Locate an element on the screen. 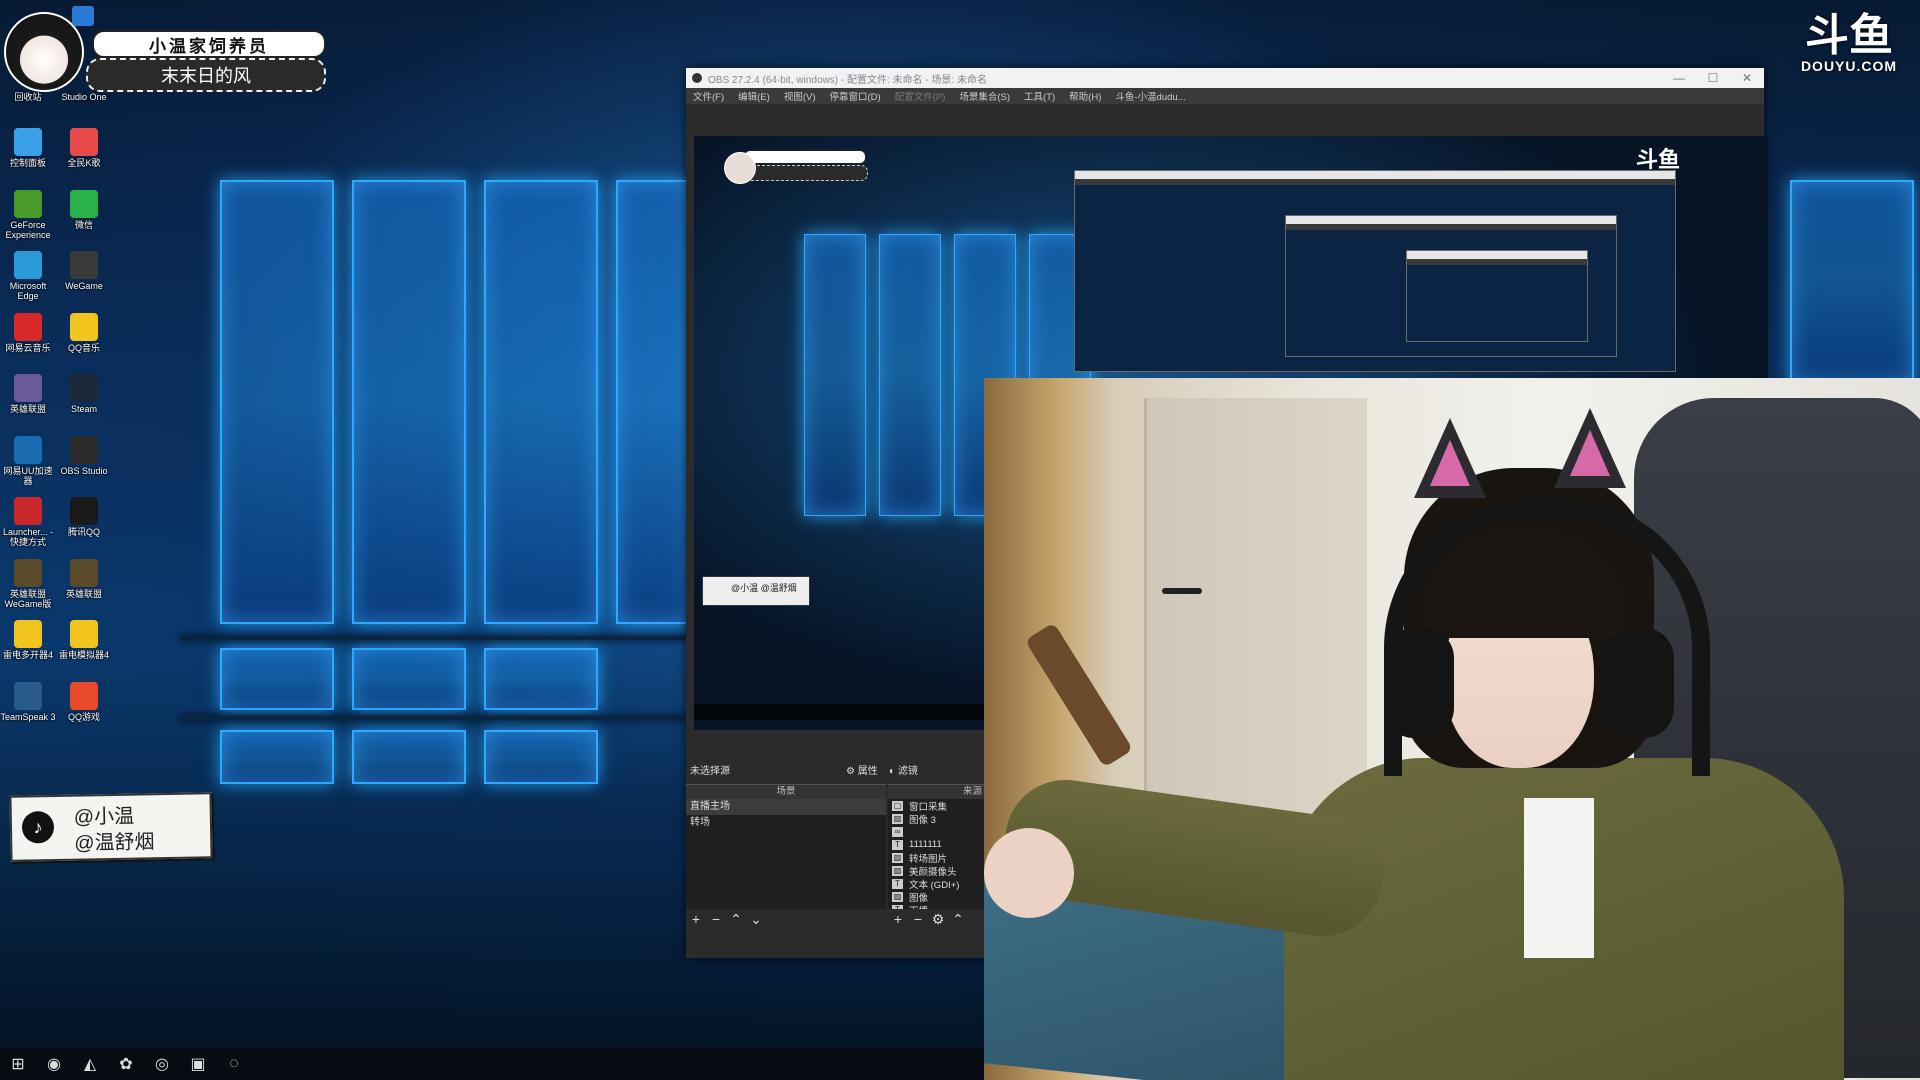 This screenshot has width=1920, height=1080. start-icon: ⊞ is located at coordinates (18, 1064).